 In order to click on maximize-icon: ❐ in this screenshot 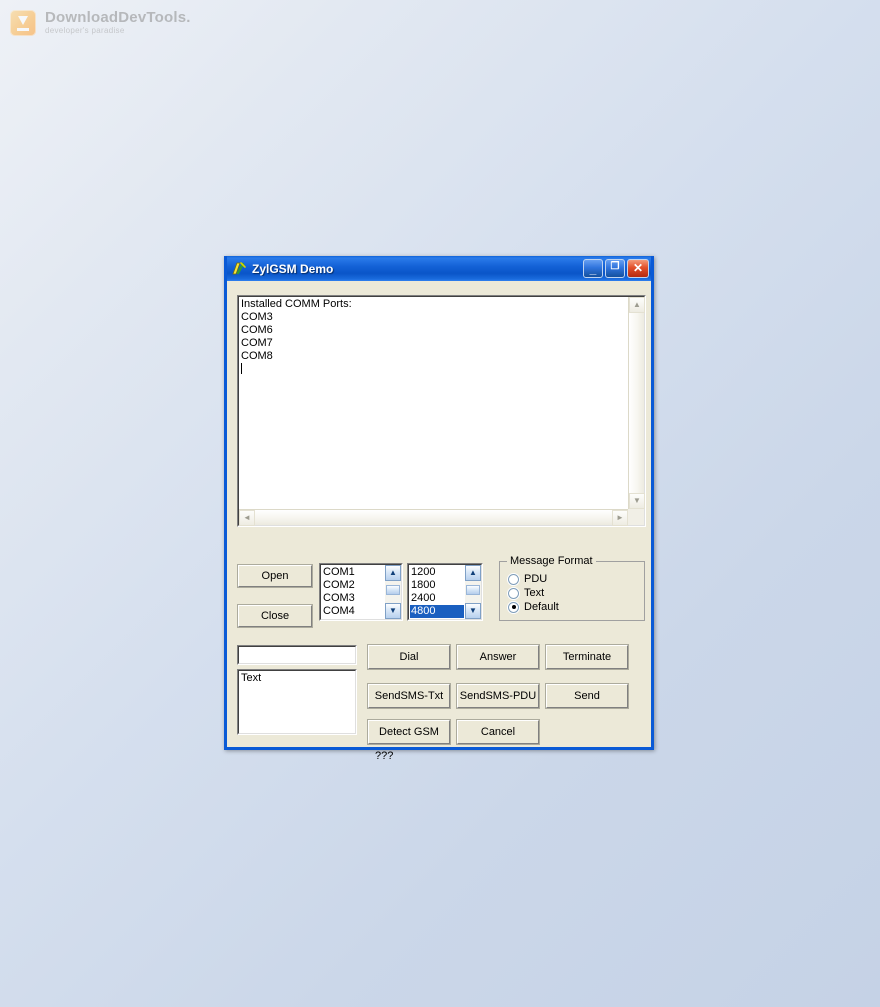, I will do `click(615, 266)`.